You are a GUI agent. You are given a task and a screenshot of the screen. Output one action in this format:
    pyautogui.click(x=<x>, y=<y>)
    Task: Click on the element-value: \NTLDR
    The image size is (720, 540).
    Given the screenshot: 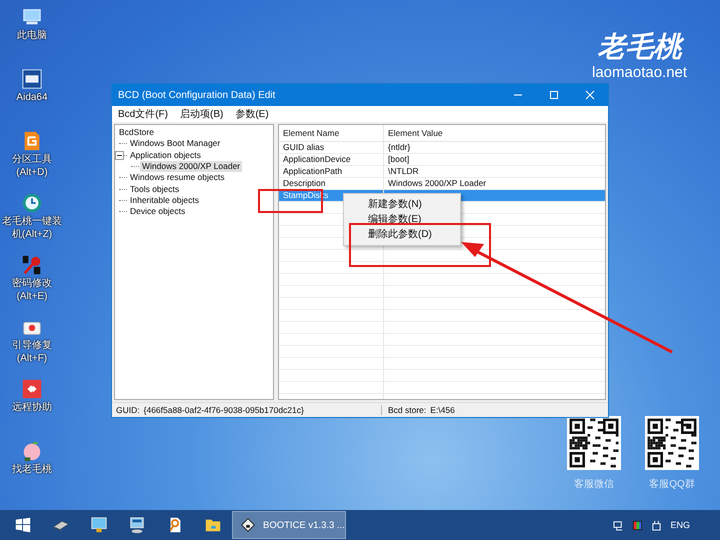 What is the action you would take?
    pyautogui.click(x=403, y=171)
    